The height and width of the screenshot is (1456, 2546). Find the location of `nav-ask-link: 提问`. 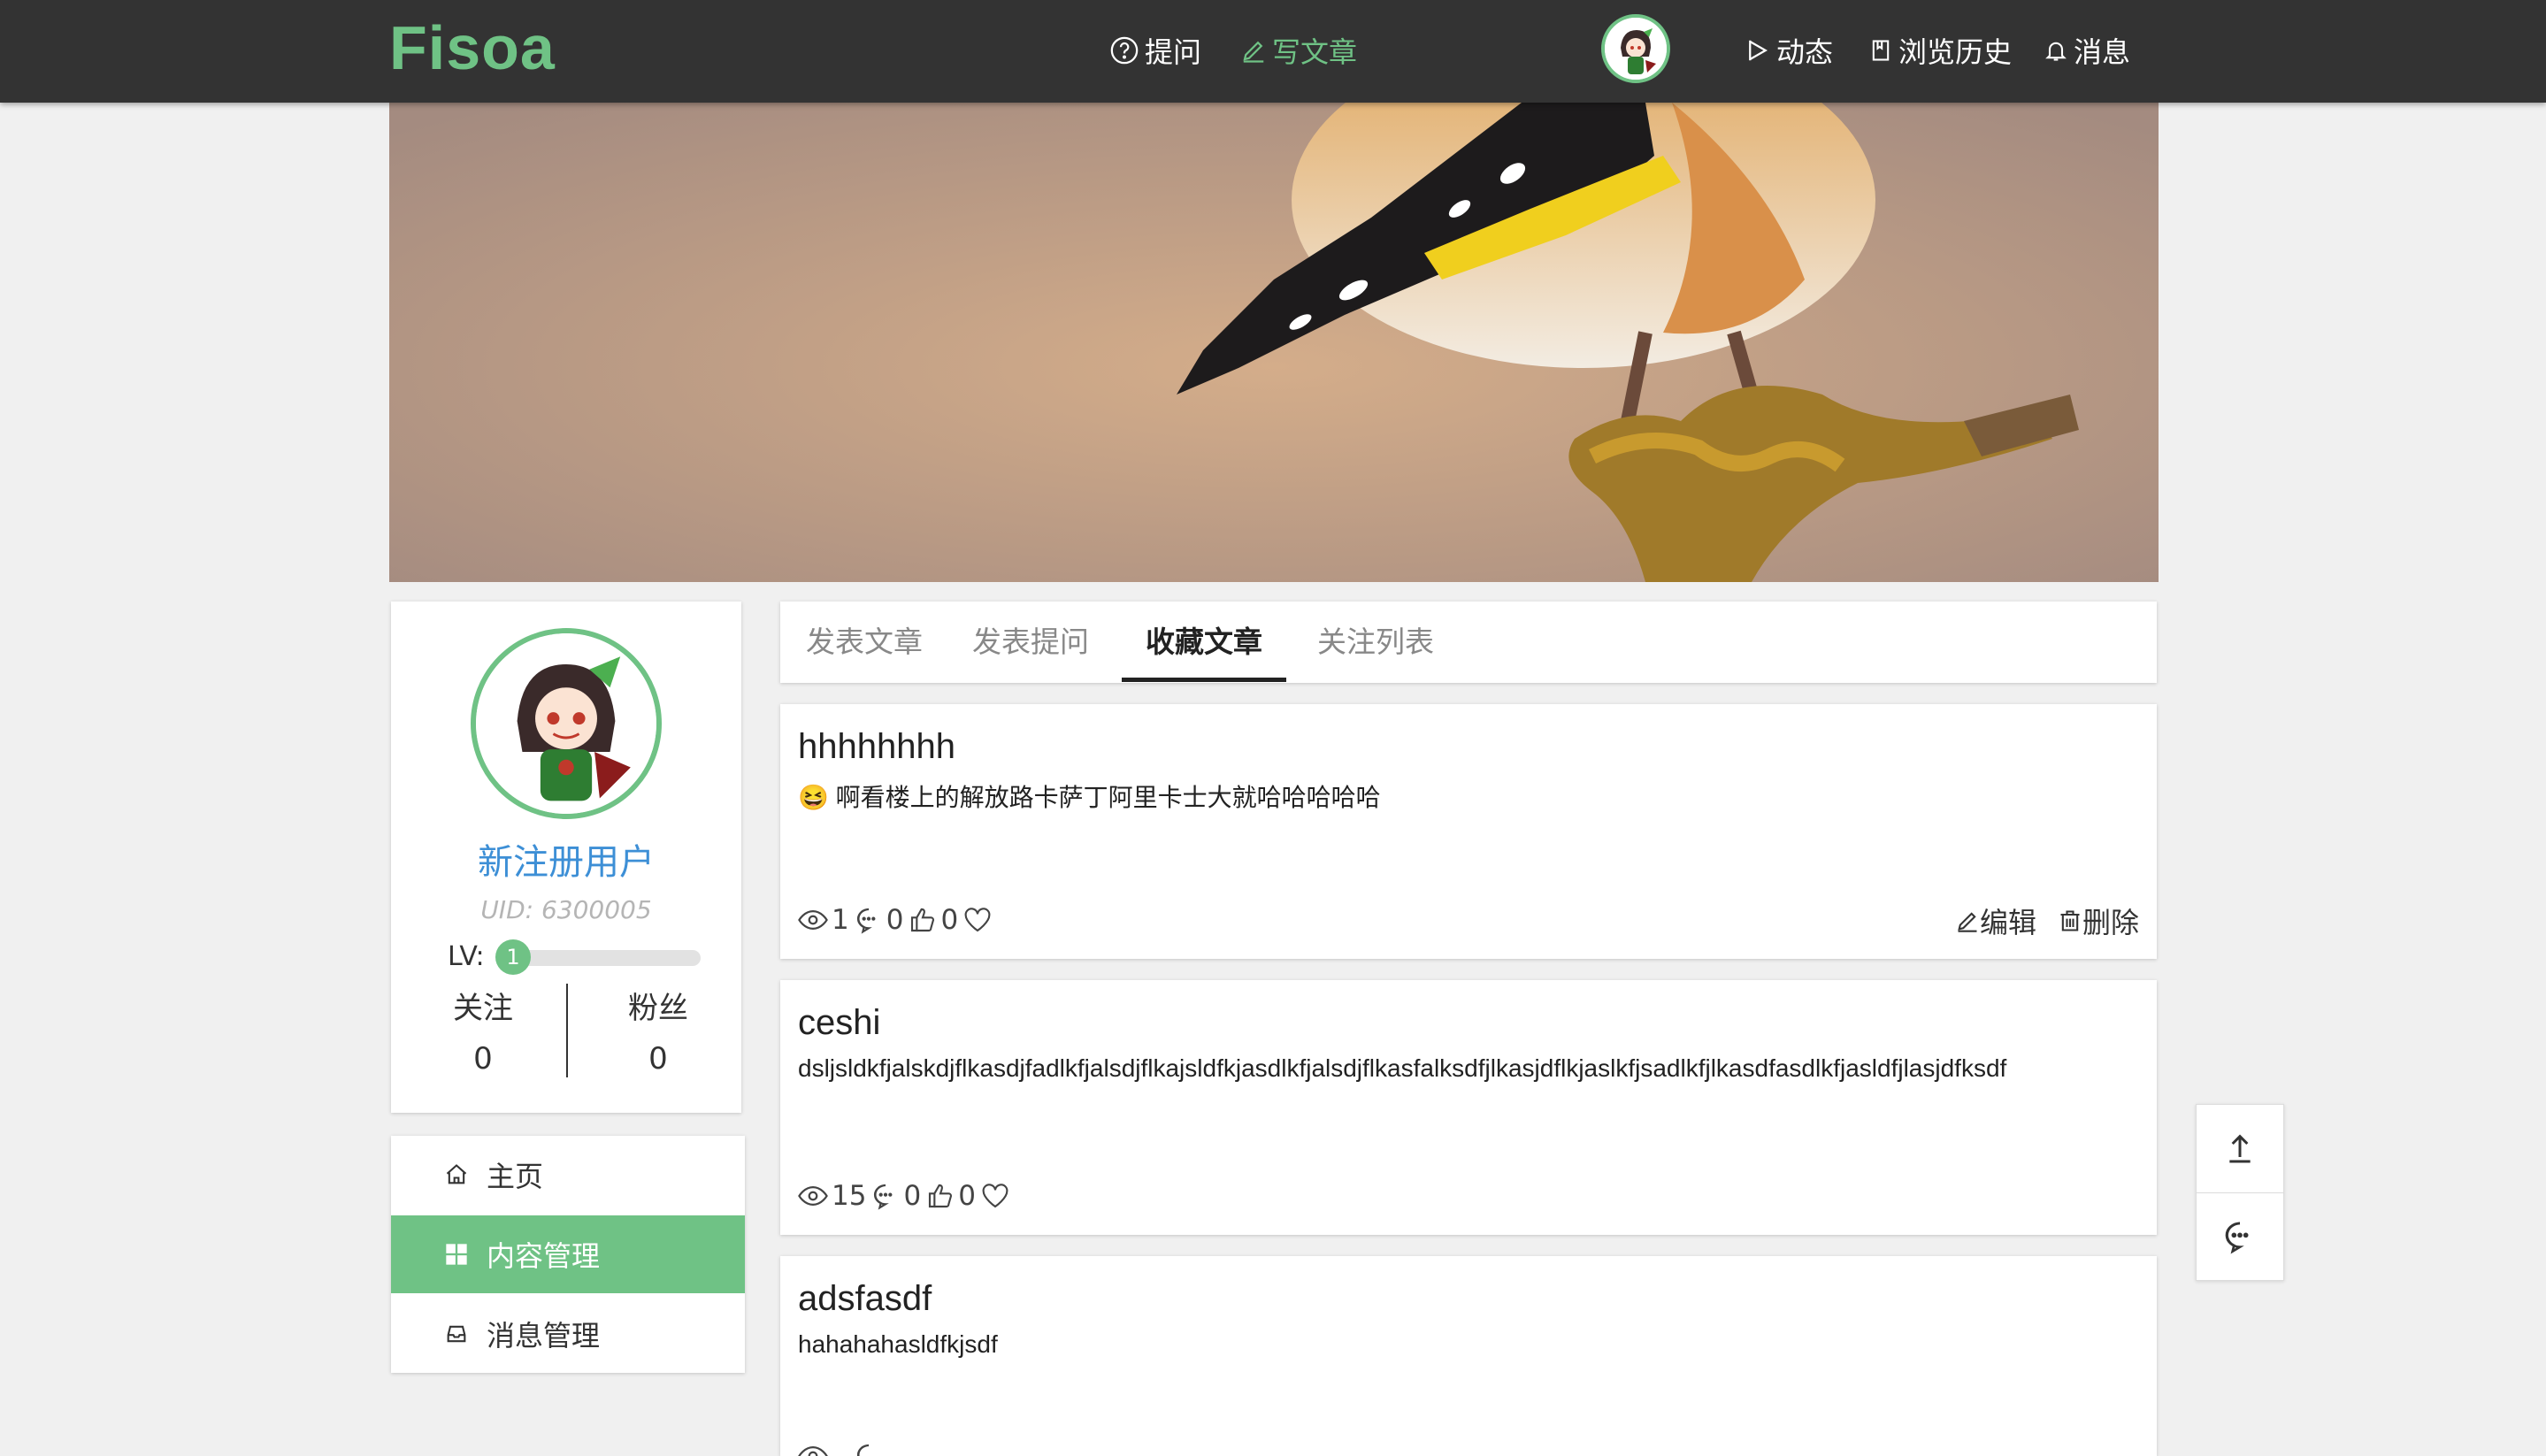

nav-ask-link: 提问 is located at coordinates (1155, 50).